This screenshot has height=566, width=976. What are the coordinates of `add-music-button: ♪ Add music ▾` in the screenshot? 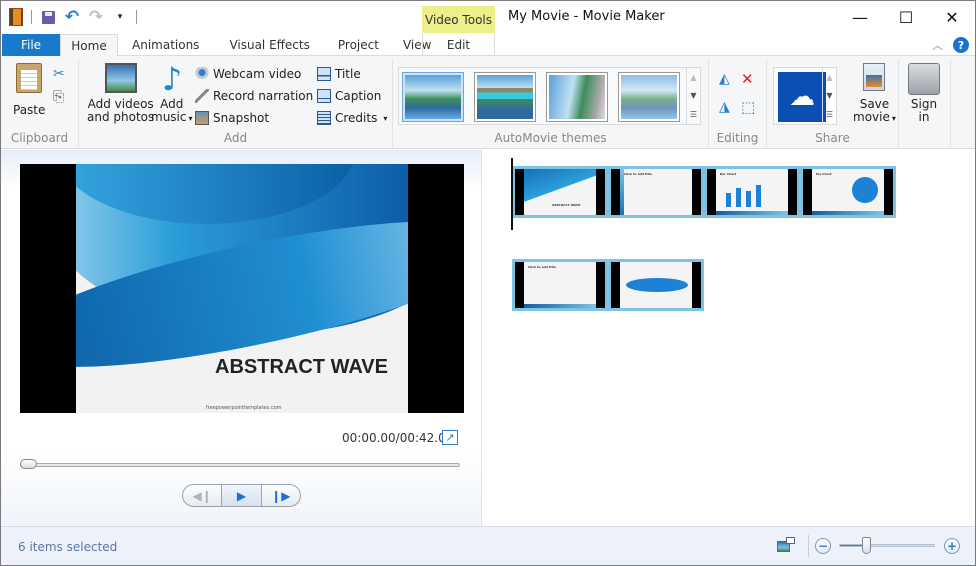 It's located at (172, 94).